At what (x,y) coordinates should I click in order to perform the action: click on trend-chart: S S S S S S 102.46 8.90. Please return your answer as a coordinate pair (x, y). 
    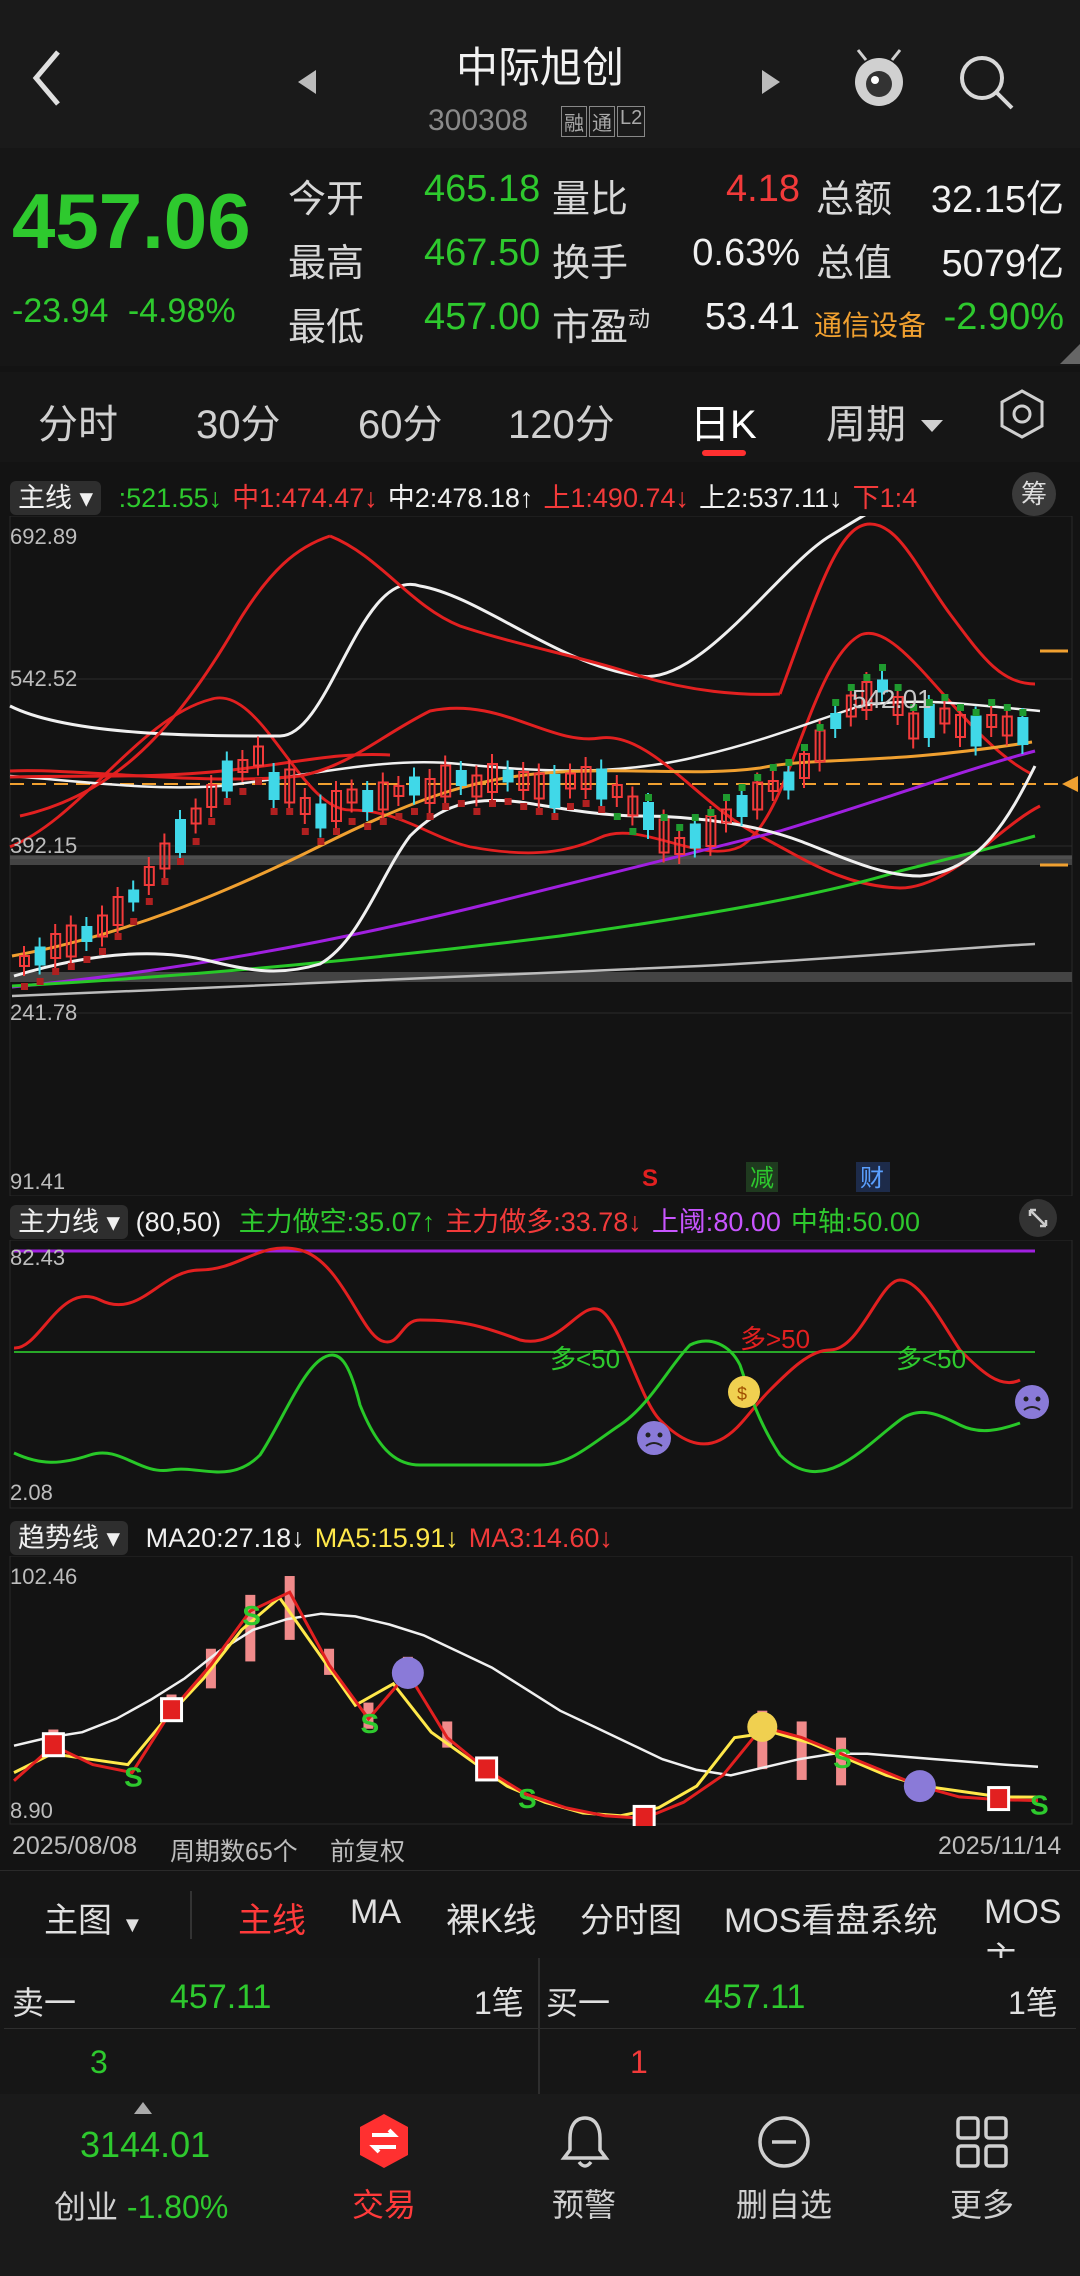
    Looking at the image, I should click on (540, 1691).